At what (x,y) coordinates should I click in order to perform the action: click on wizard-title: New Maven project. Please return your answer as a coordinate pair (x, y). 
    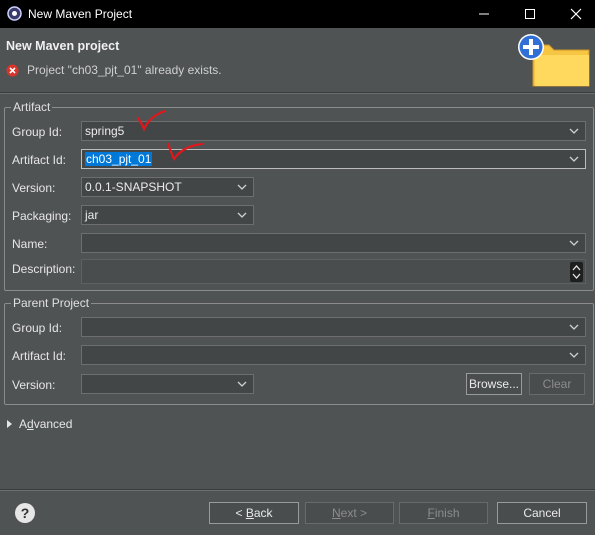
    Looking at the image, I should click on (63, 46).